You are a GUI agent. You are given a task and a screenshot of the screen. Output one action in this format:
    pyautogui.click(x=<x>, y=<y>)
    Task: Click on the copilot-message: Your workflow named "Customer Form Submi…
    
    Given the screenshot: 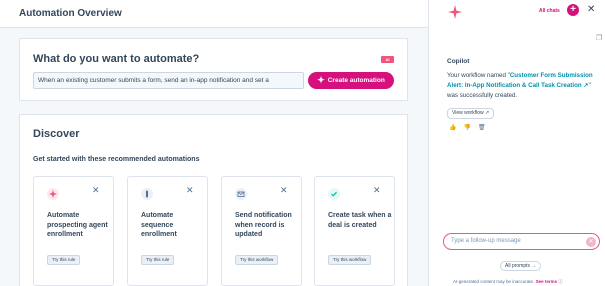 What is the action you would take?
    pyautogui.click(x=524, y=86)
    